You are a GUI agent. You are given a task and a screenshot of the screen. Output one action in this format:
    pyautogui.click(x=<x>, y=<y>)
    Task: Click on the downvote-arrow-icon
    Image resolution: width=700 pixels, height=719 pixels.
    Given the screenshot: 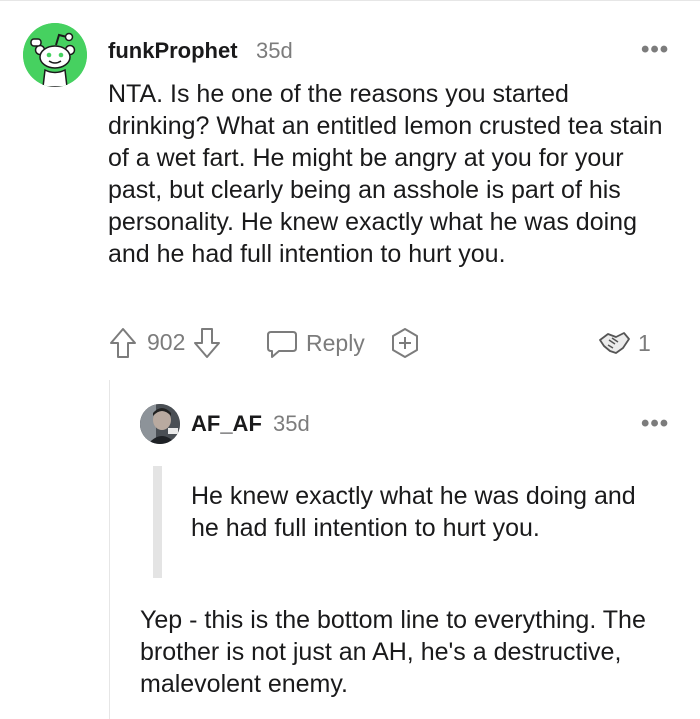 What is the action you would take?
    pyautogui.click(x=207, y=343)
    